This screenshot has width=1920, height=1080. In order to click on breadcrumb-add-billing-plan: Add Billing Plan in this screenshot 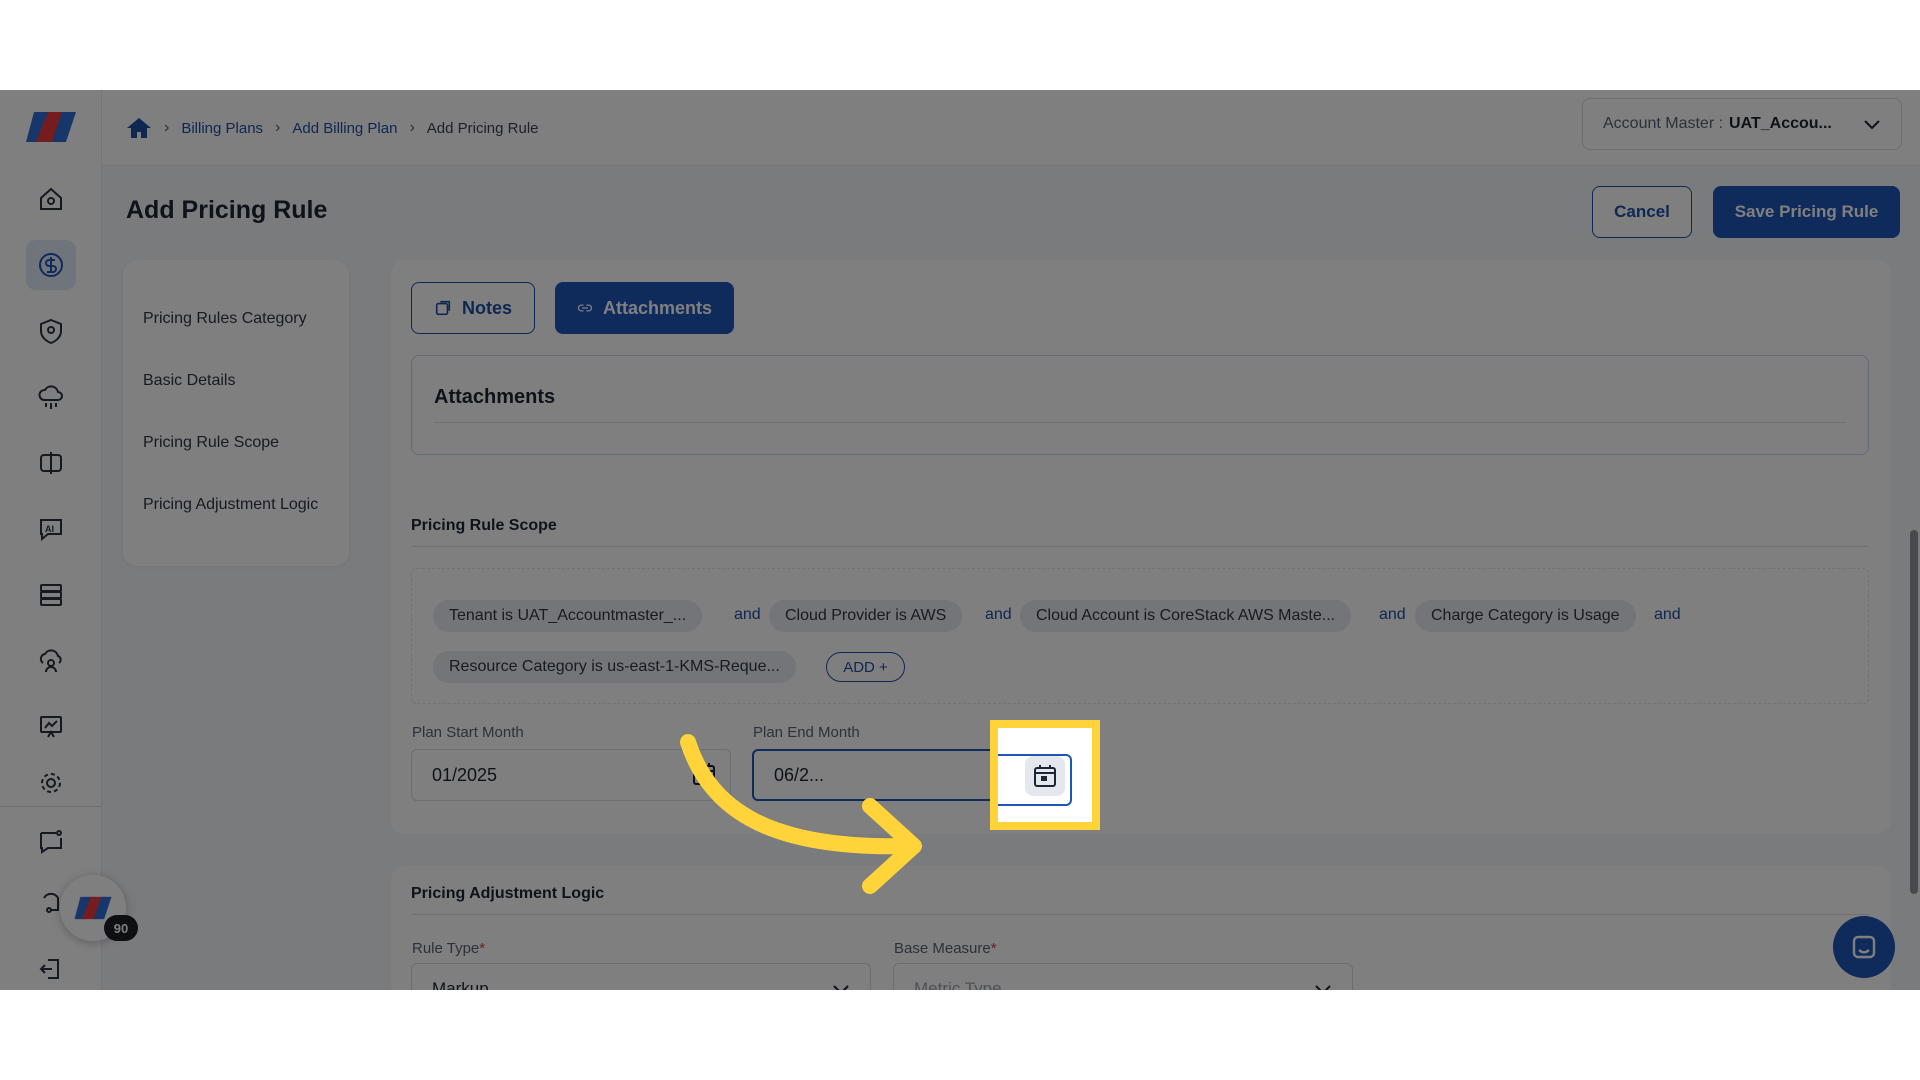, I will do `click(344, 128)`.